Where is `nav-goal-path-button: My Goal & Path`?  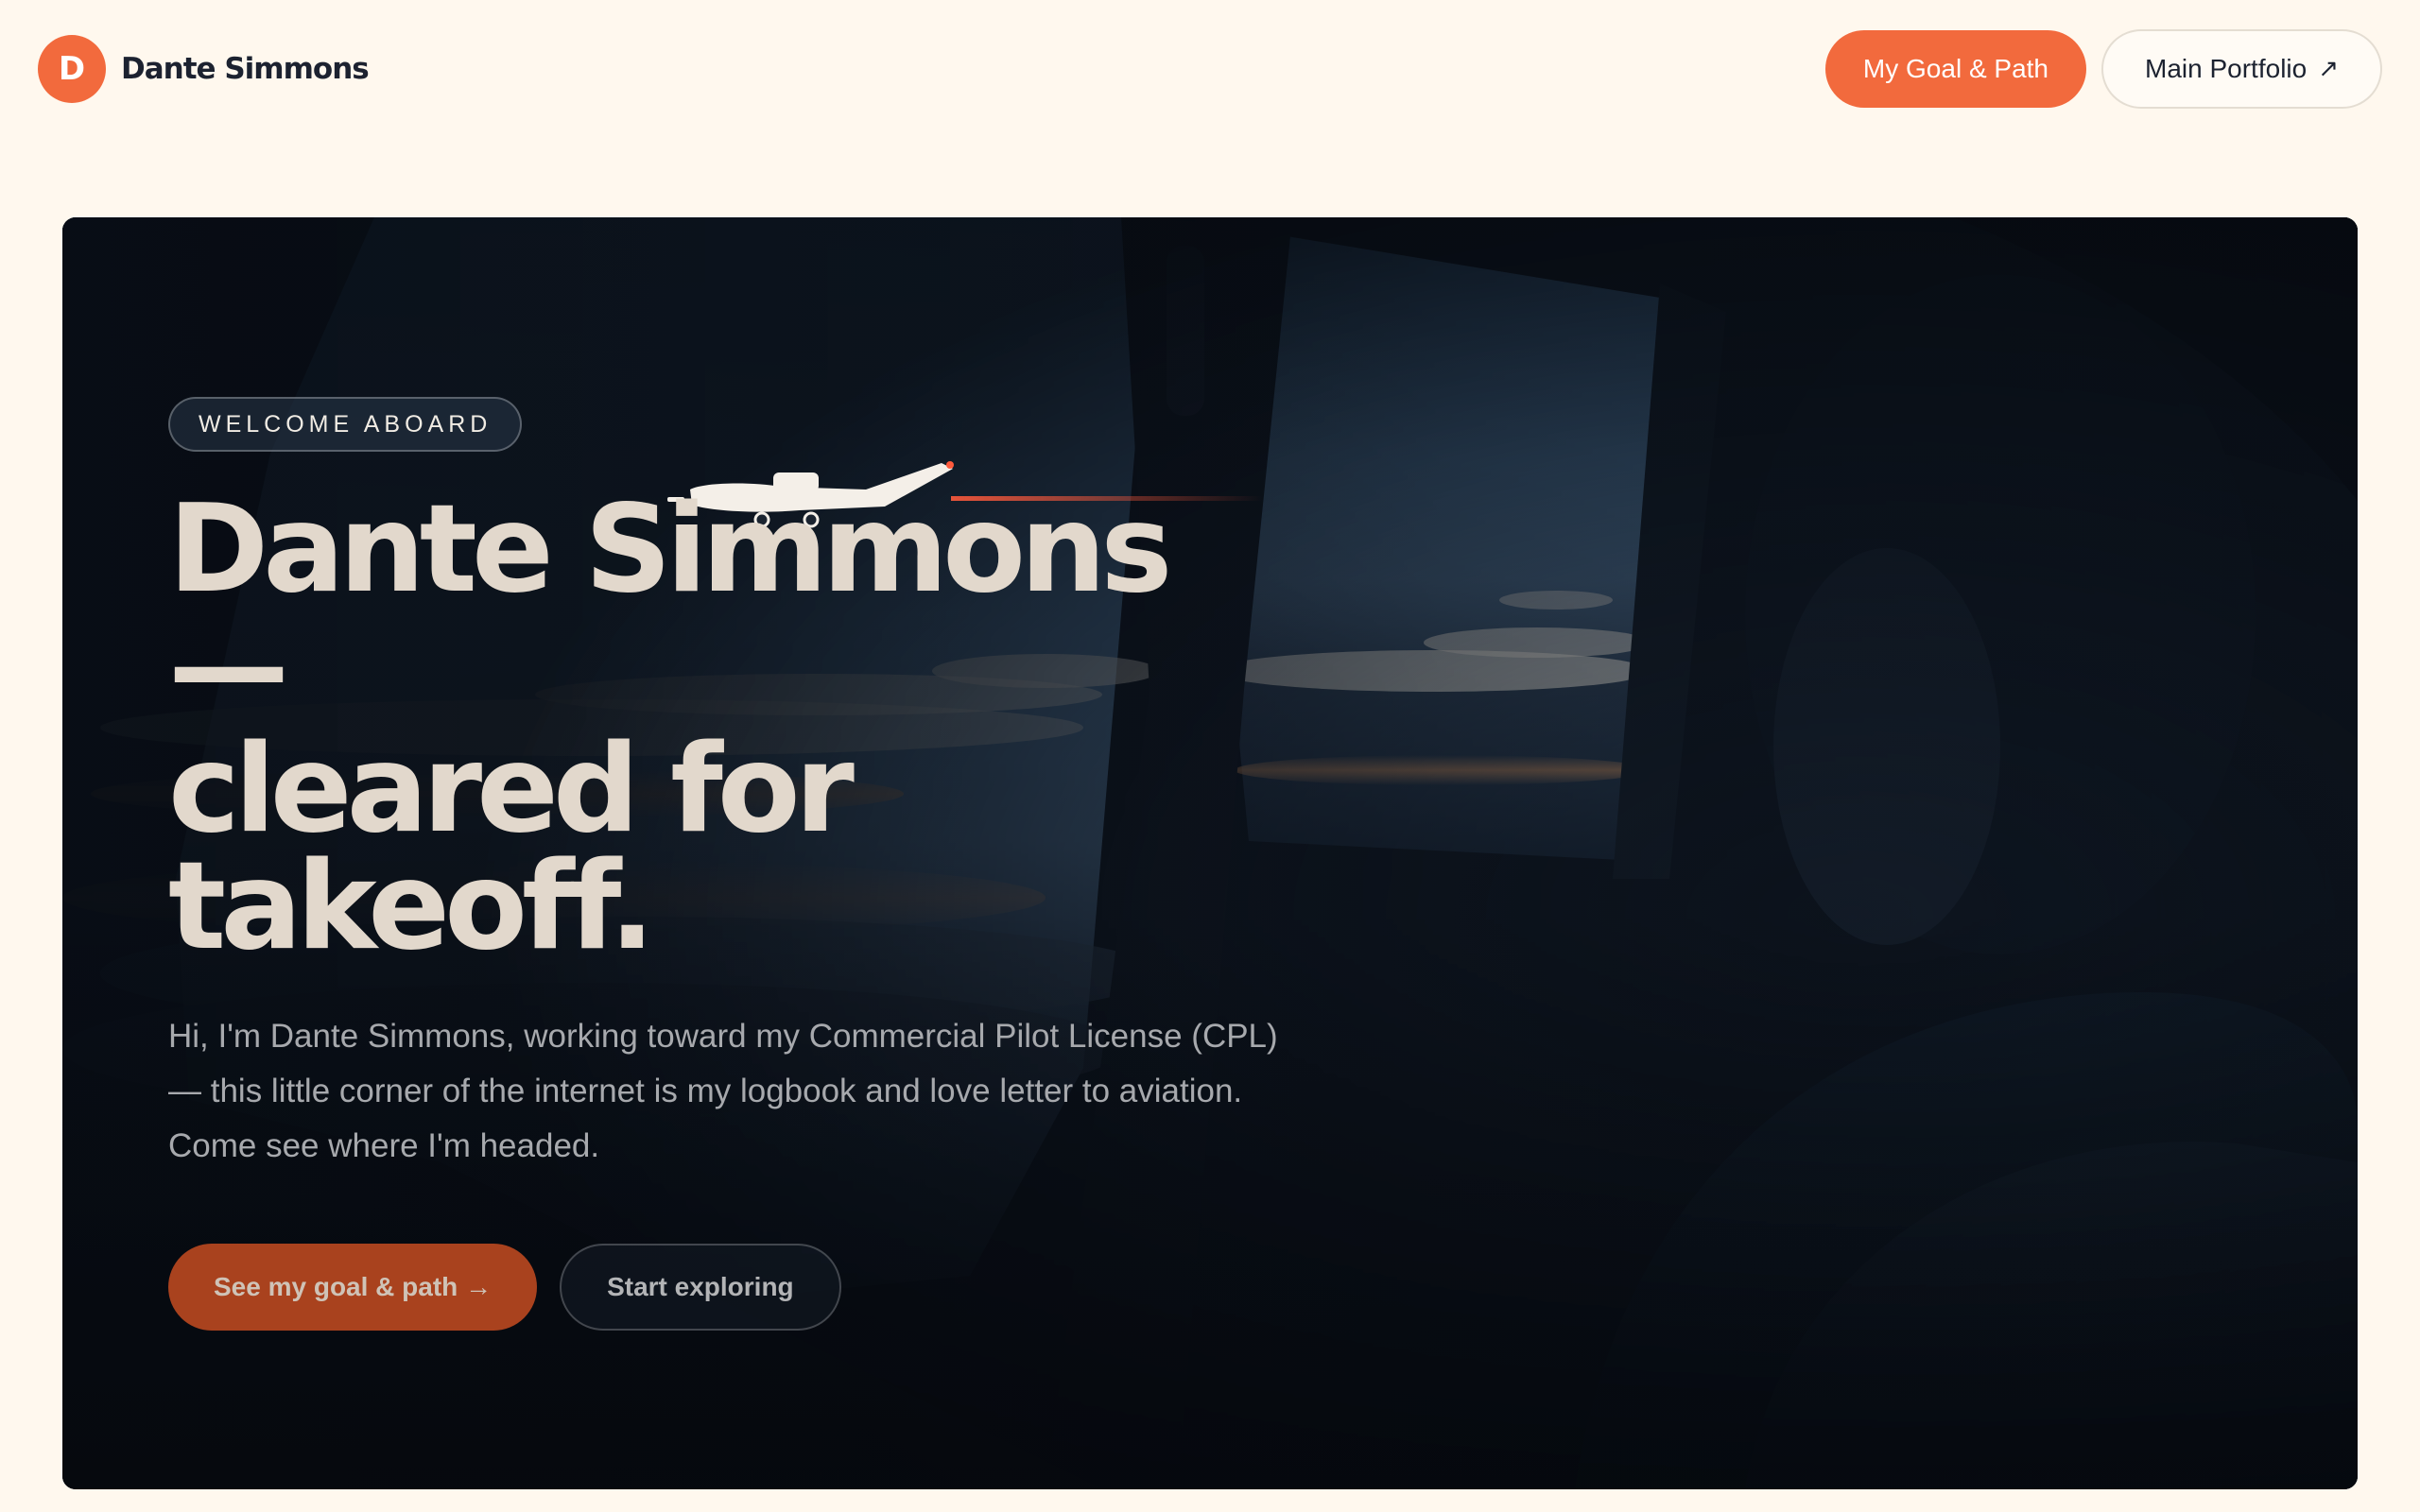
nav-goal-path-button: My Goal & Path is located at coordinates (1956, 68).